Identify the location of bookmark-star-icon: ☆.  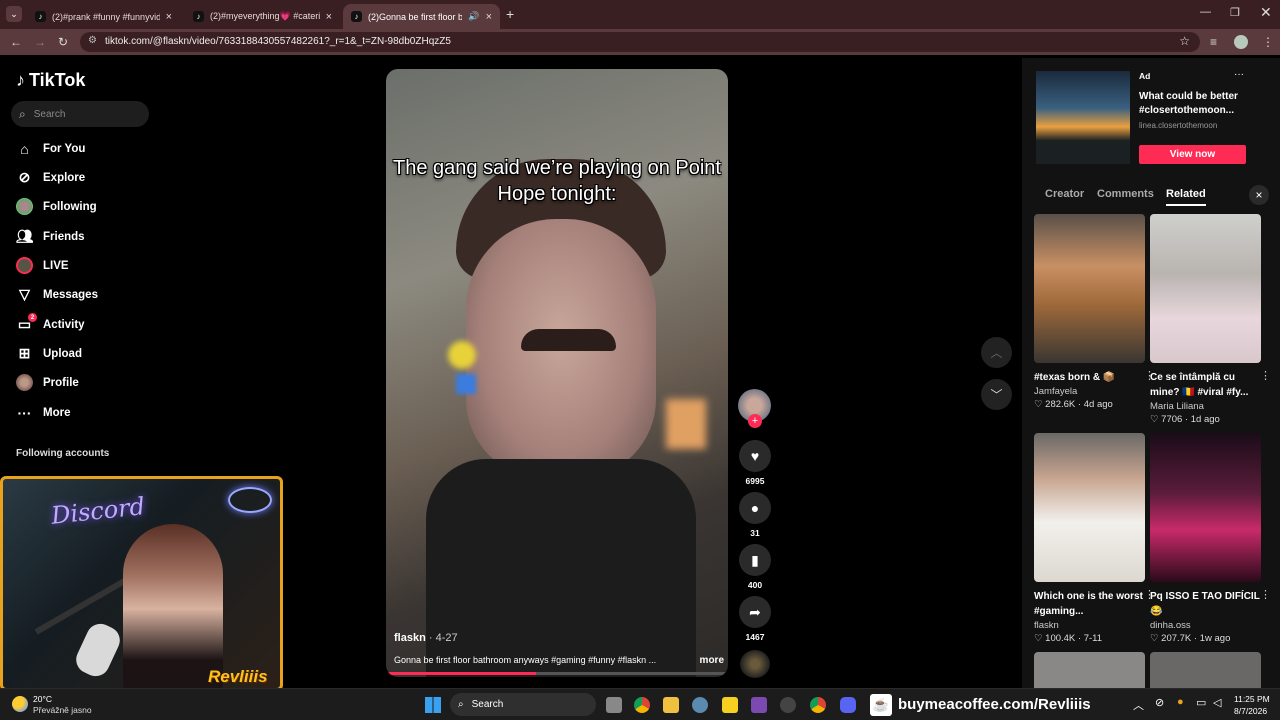
(1184, 41).